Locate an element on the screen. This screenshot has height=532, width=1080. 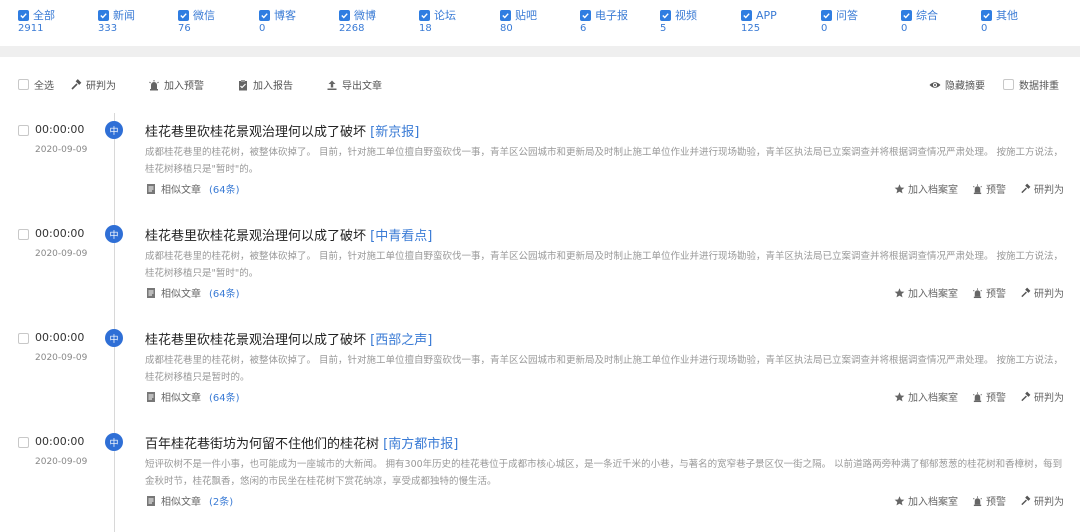
article-source: [南方都市报] is located at coordinates (420, 444).